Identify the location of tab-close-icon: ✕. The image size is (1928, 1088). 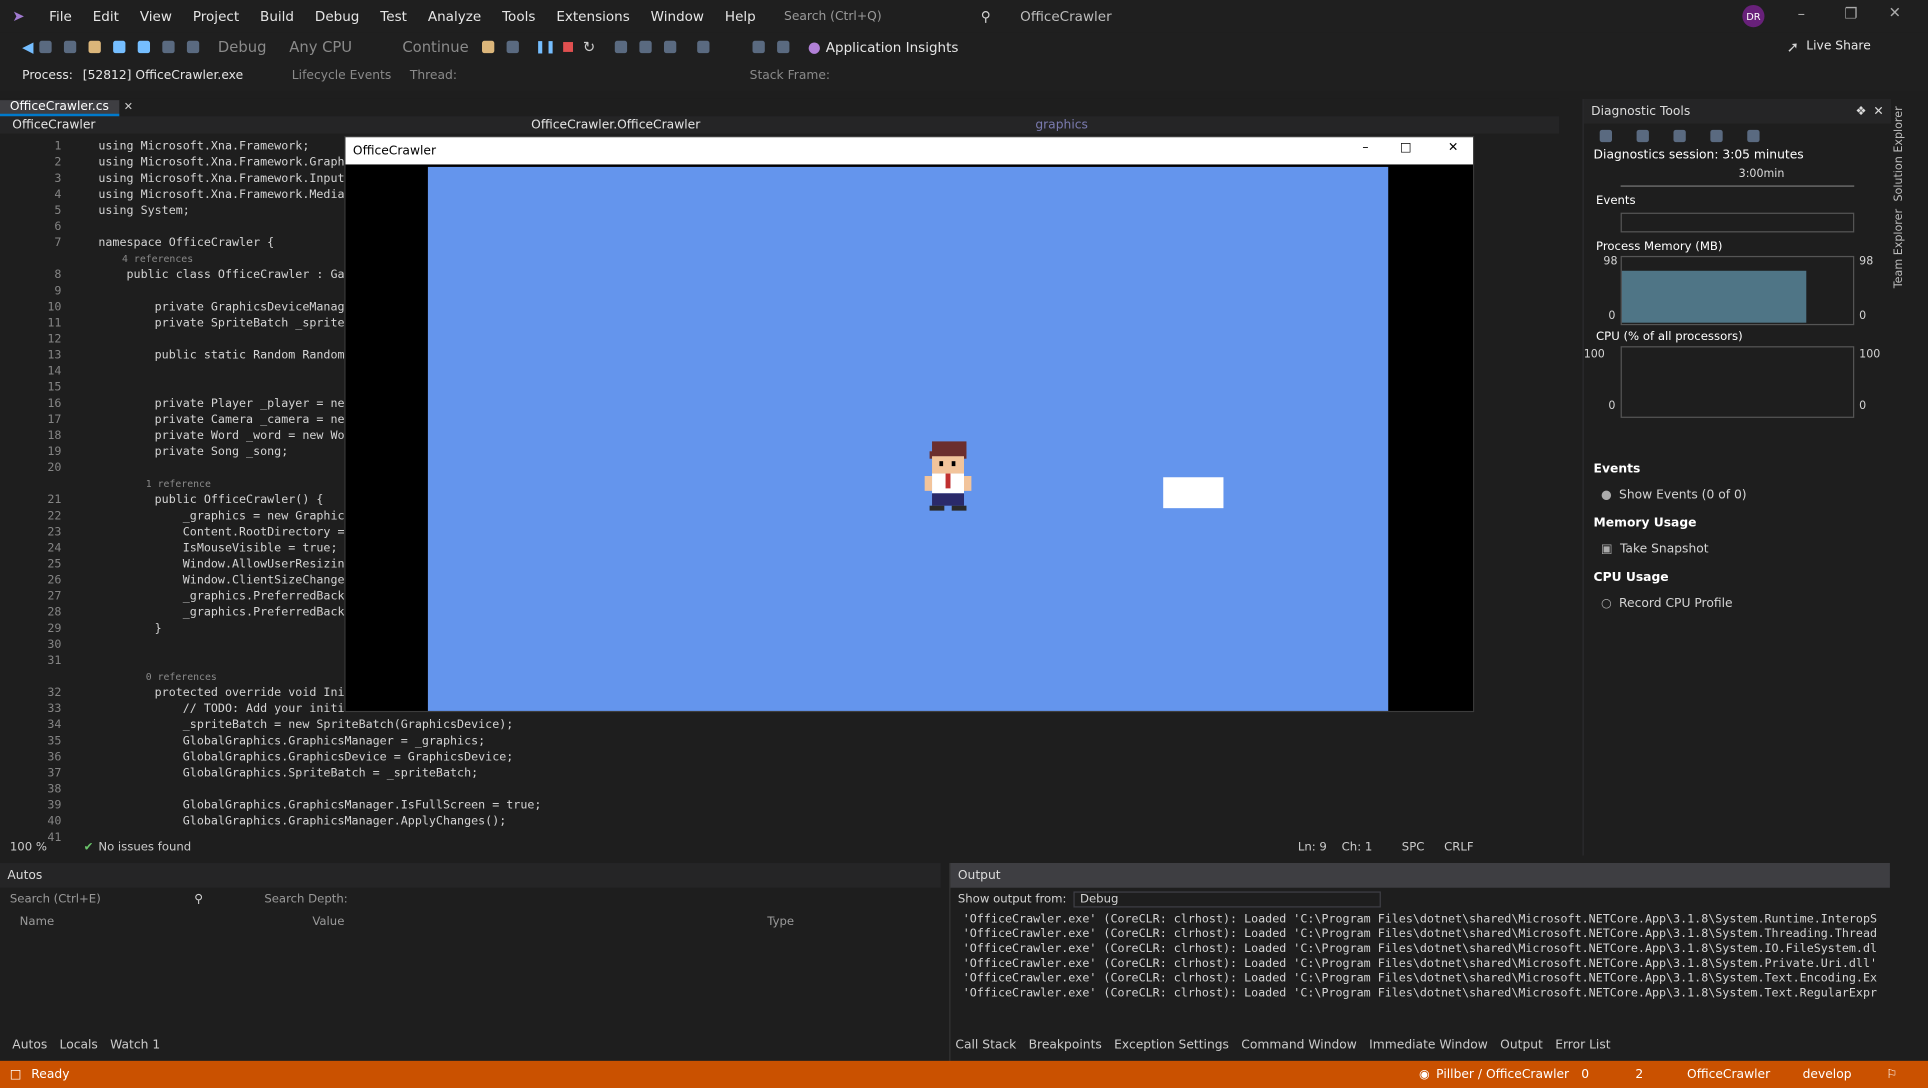
(128, 107).